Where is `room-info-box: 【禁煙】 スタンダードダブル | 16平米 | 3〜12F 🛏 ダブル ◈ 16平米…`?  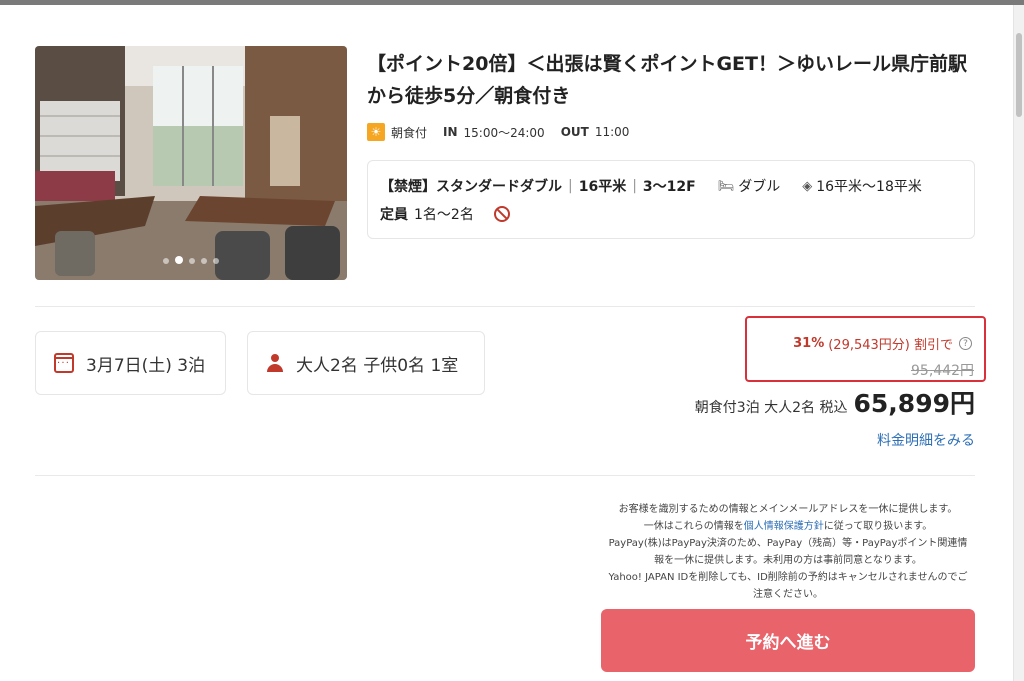
room-info-box: 【禁煙】 スタンダードダブル | 16平米 | 3〜12F 🛏 ダブル ◈ 16平米… is located at coordinates (671, 199).